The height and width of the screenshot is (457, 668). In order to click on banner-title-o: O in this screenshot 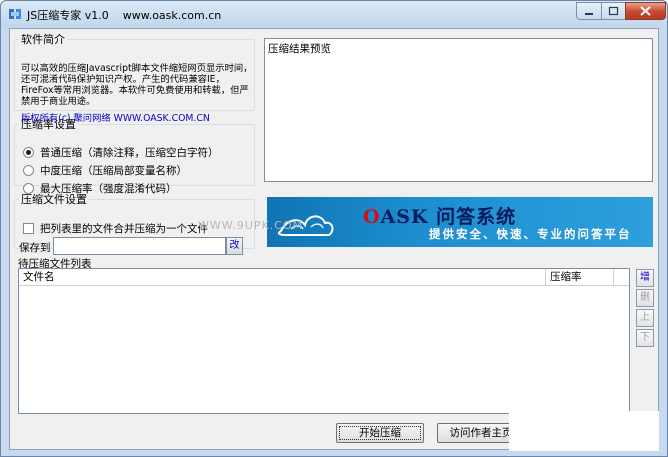, I will do `click(372, 217)`.